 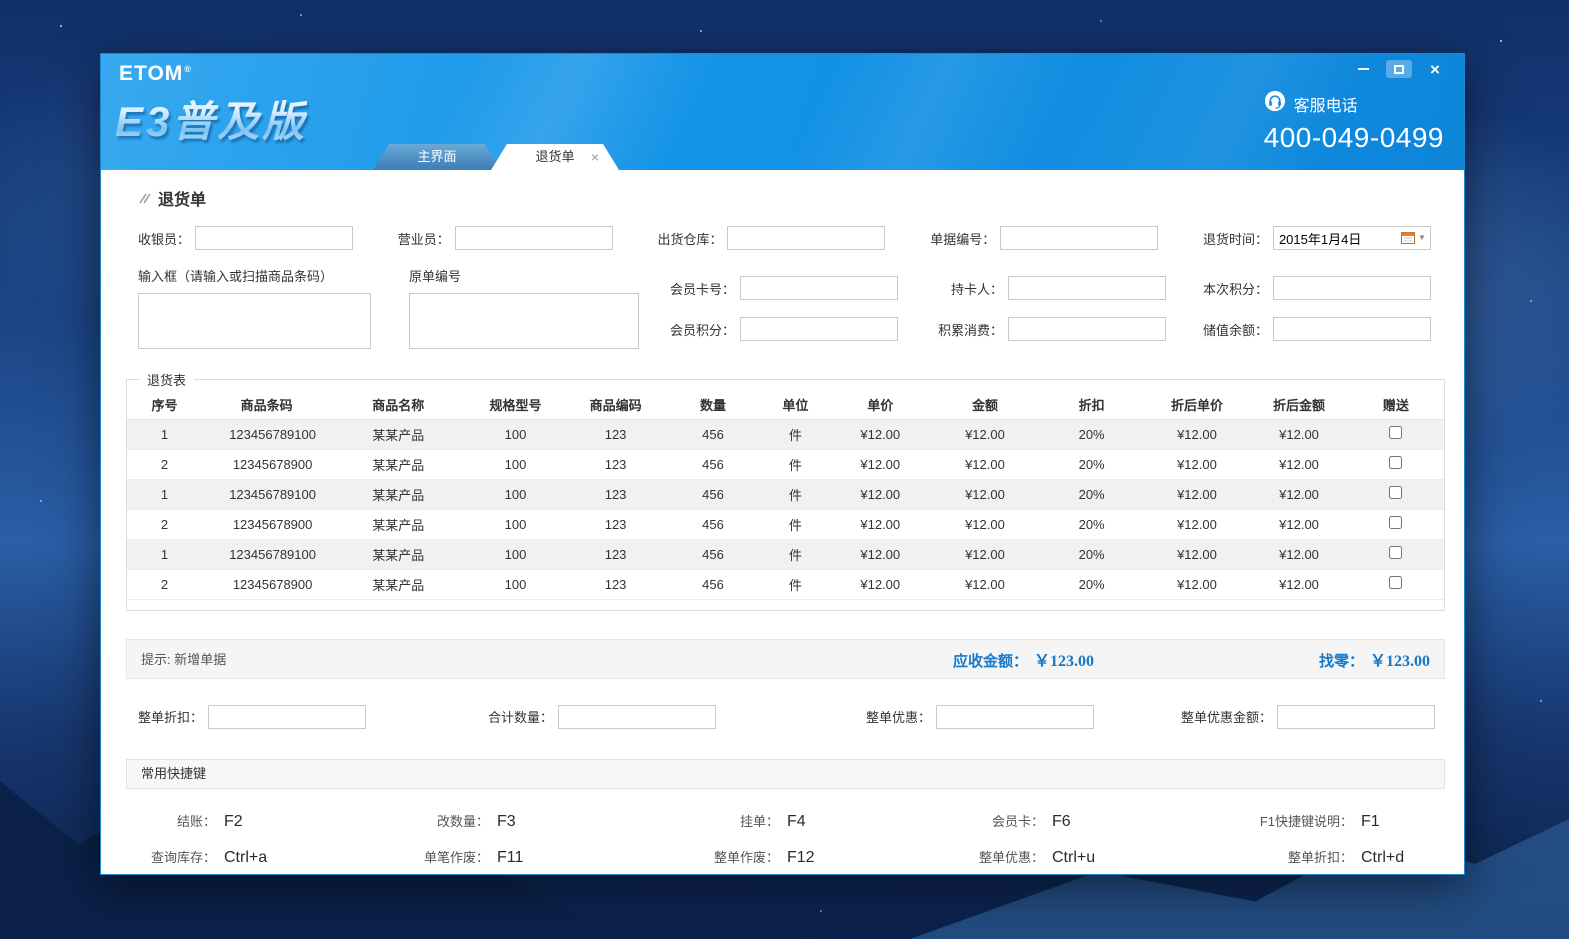 I want to click on receivable-amount: 应收金额： ￥123.00, so click(x=1023, y=659).